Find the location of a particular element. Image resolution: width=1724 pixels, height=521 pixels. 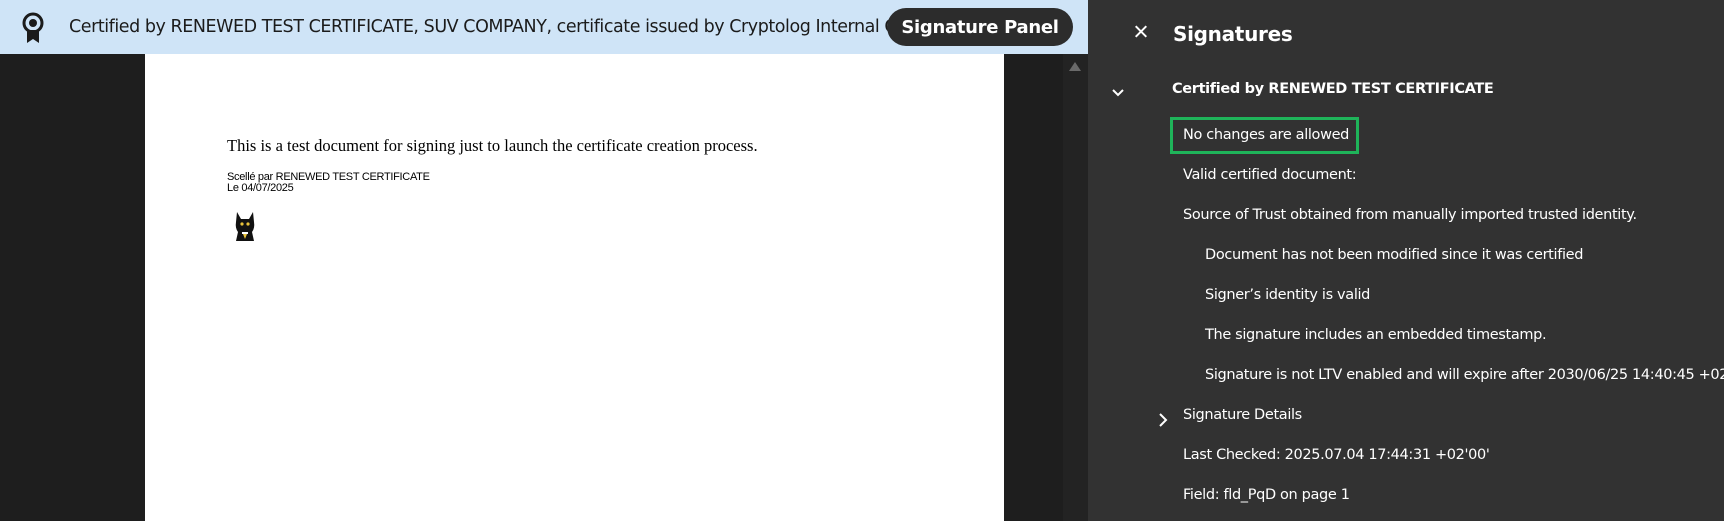

valid-status-text: Valid certified document: is located at coordinates (1270, 175).